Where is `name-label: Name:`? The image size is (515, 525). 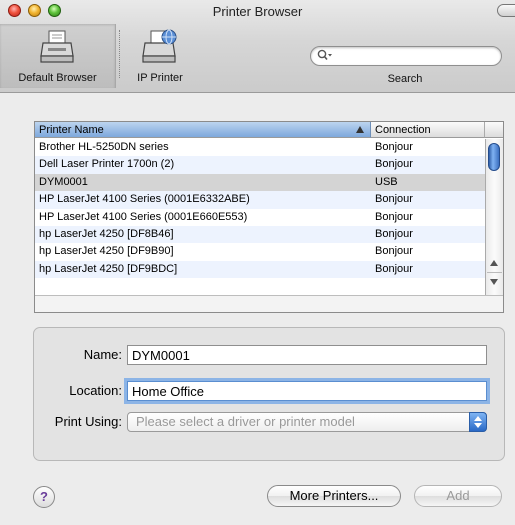 name-label: Name: is located at coordinates (102, 354).